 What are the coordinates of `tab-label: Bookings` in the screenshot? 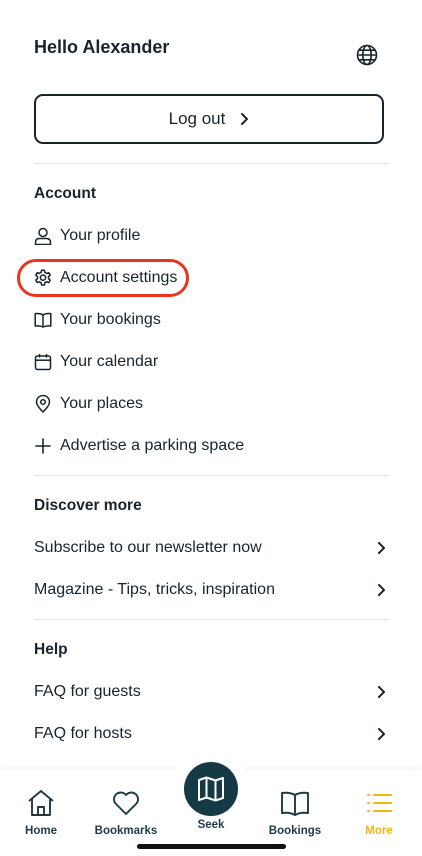 It's located at (295, 831).